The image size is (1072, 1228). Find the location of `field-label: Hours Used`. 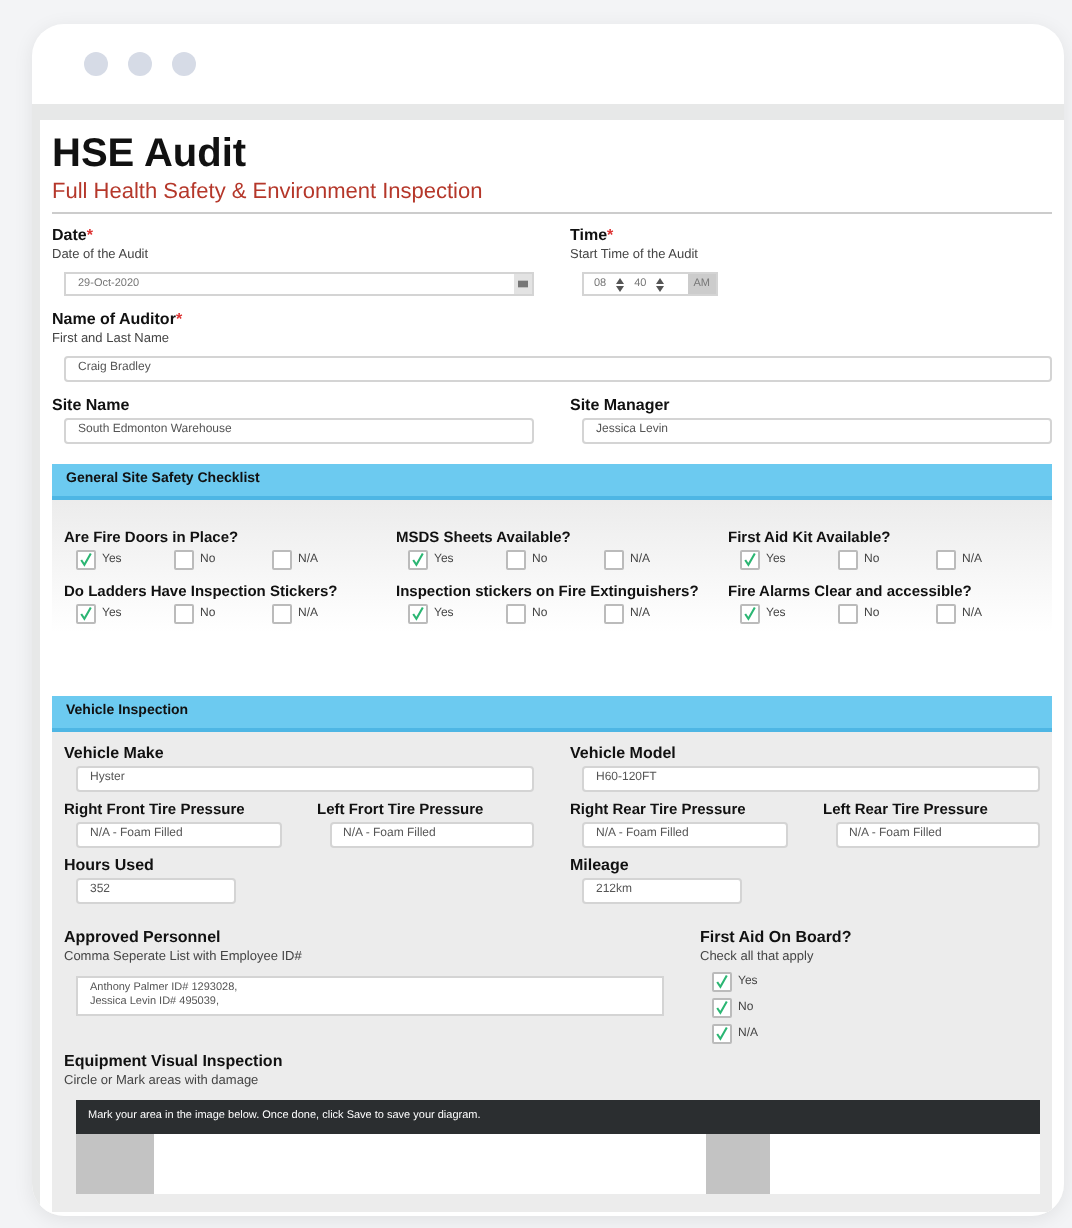

field-label: Hours Used is located at coordinates (110, 866).